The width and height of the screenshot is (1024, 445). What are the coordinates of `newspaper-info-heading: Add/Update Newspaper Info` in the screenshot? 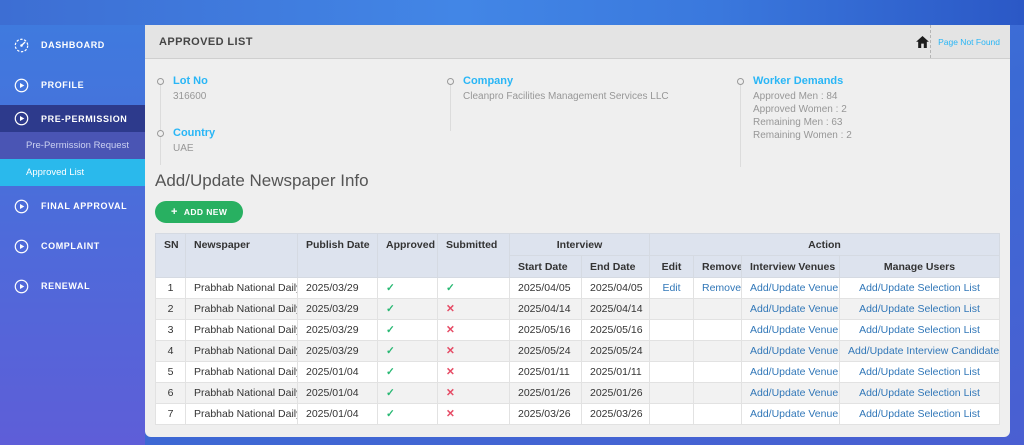 It's located at (262, 180).